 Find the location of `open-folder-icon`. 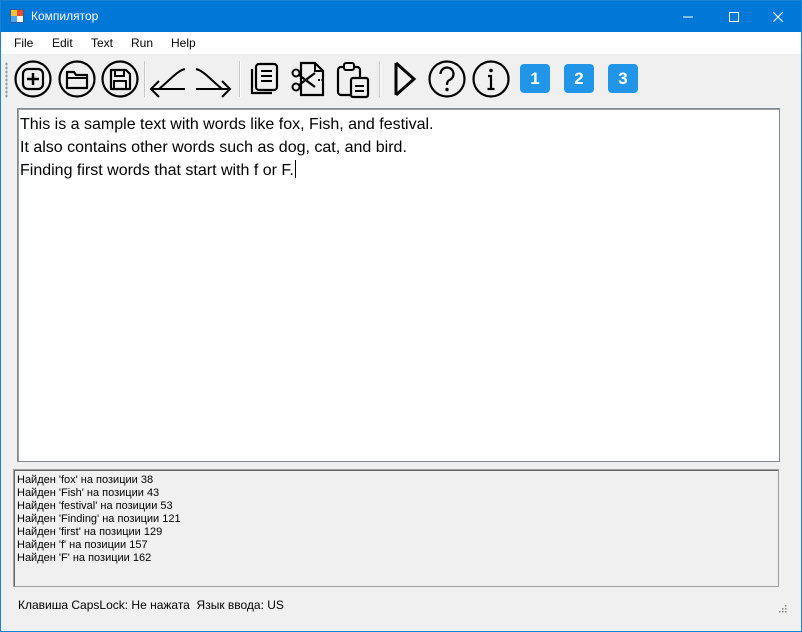

open-folder-icon is located at coordinates (77, 79).